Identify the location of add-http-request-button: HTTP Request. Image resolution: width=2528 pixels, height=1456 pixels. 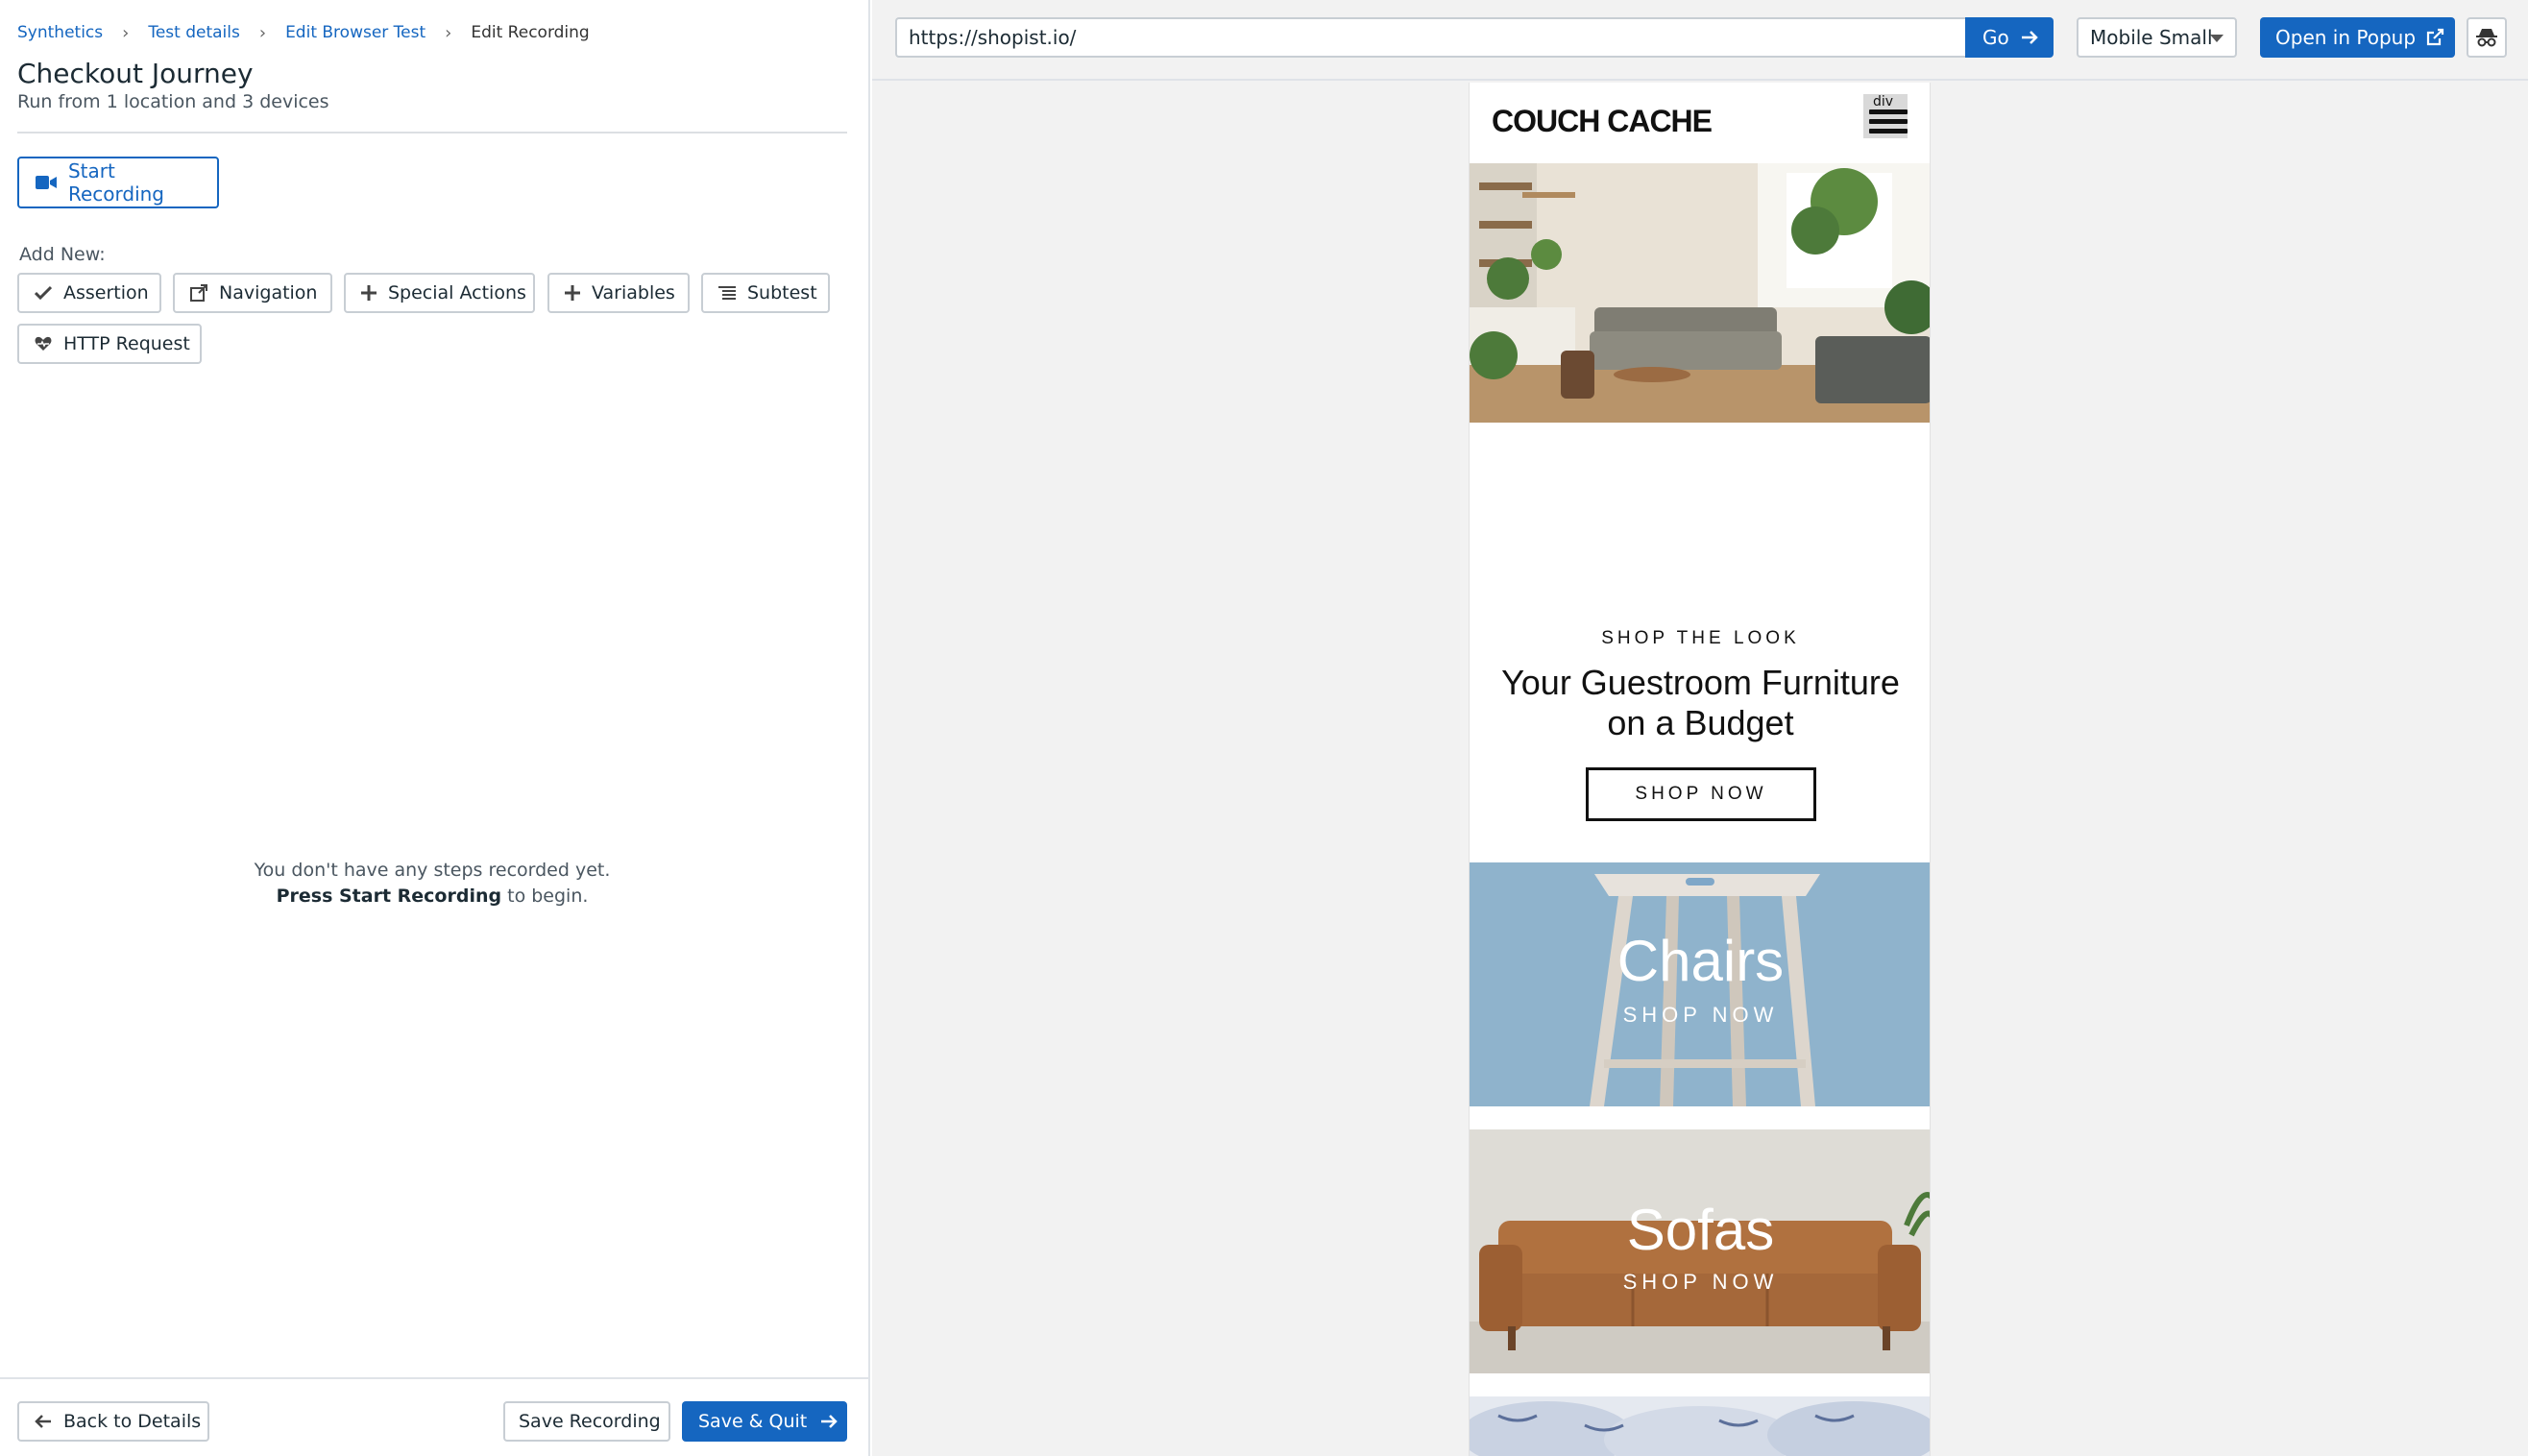
(110, 344).